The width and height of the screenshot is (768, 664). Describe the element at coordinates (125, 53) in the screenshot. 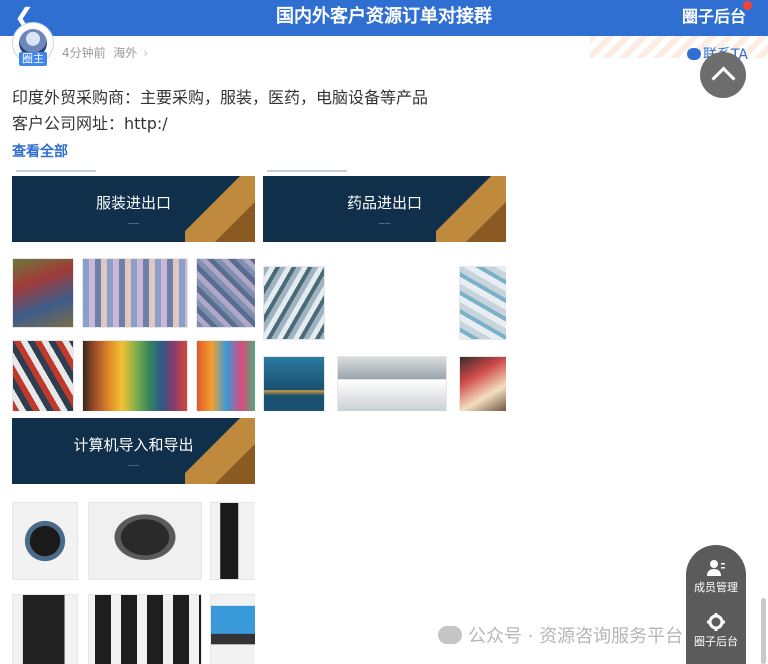

I see `post-region: 海外` at that location.